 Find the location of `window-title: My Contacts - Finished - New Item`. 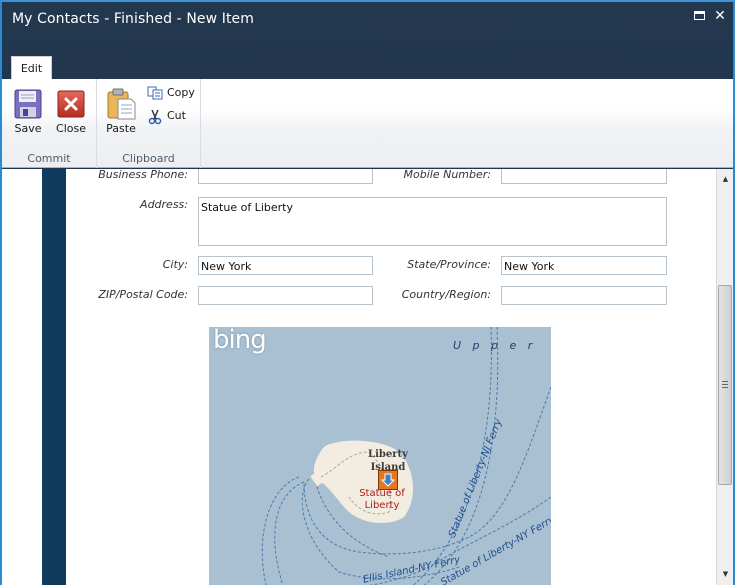

window-title: My Contacts - Finished - New Item is located at coordinates (133, 19).